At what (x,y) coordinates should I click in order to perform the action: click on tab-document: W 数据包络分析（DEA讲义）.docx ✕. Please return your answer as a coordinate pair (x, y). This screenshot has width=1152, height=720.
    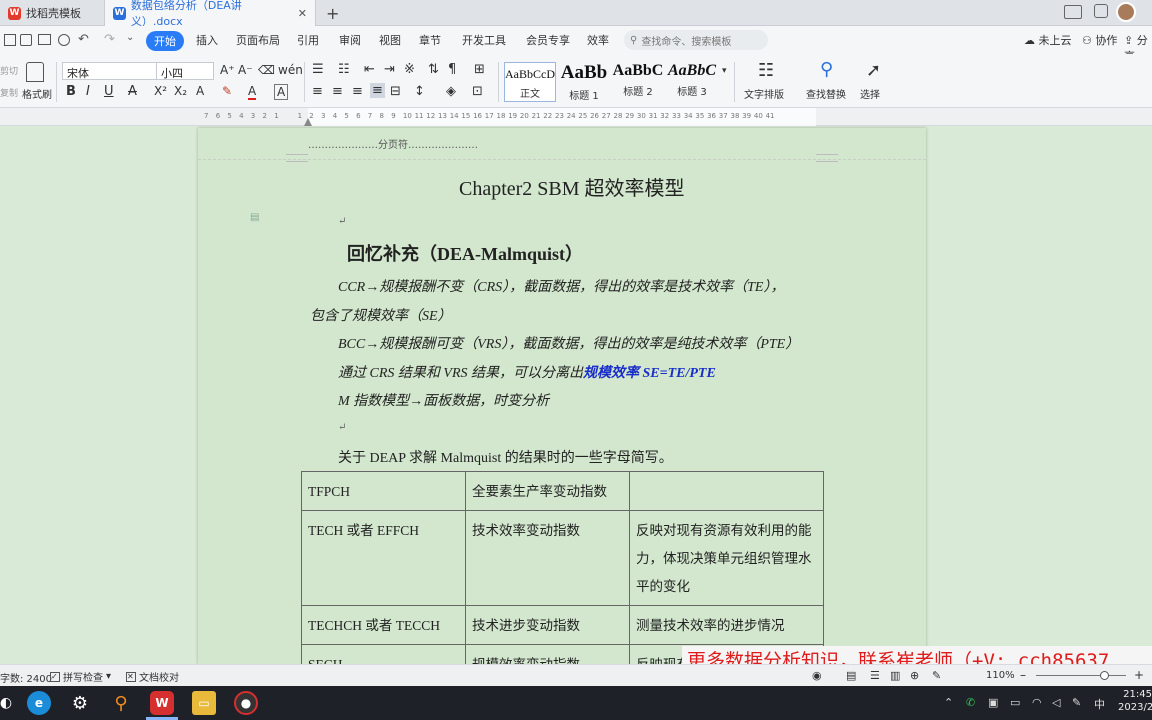
    Looking at the image, I should click on (210, 14).